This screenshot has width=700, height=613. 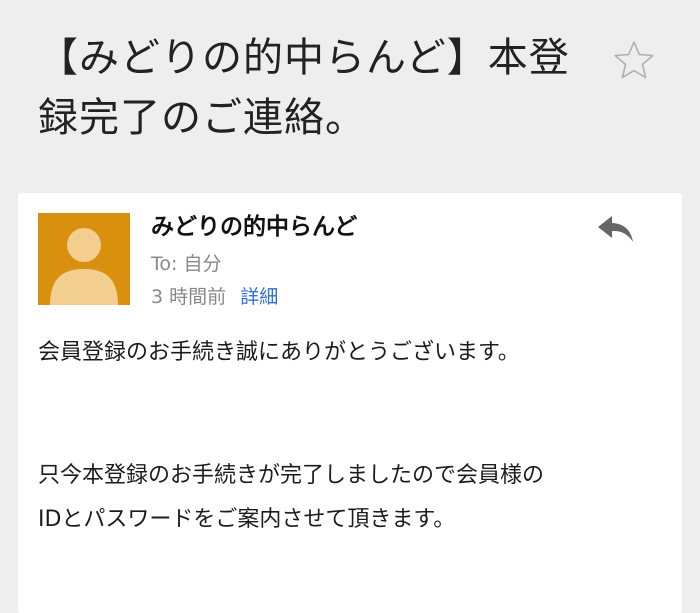 I want to click on reply-icon, so click(x=616, y=229).